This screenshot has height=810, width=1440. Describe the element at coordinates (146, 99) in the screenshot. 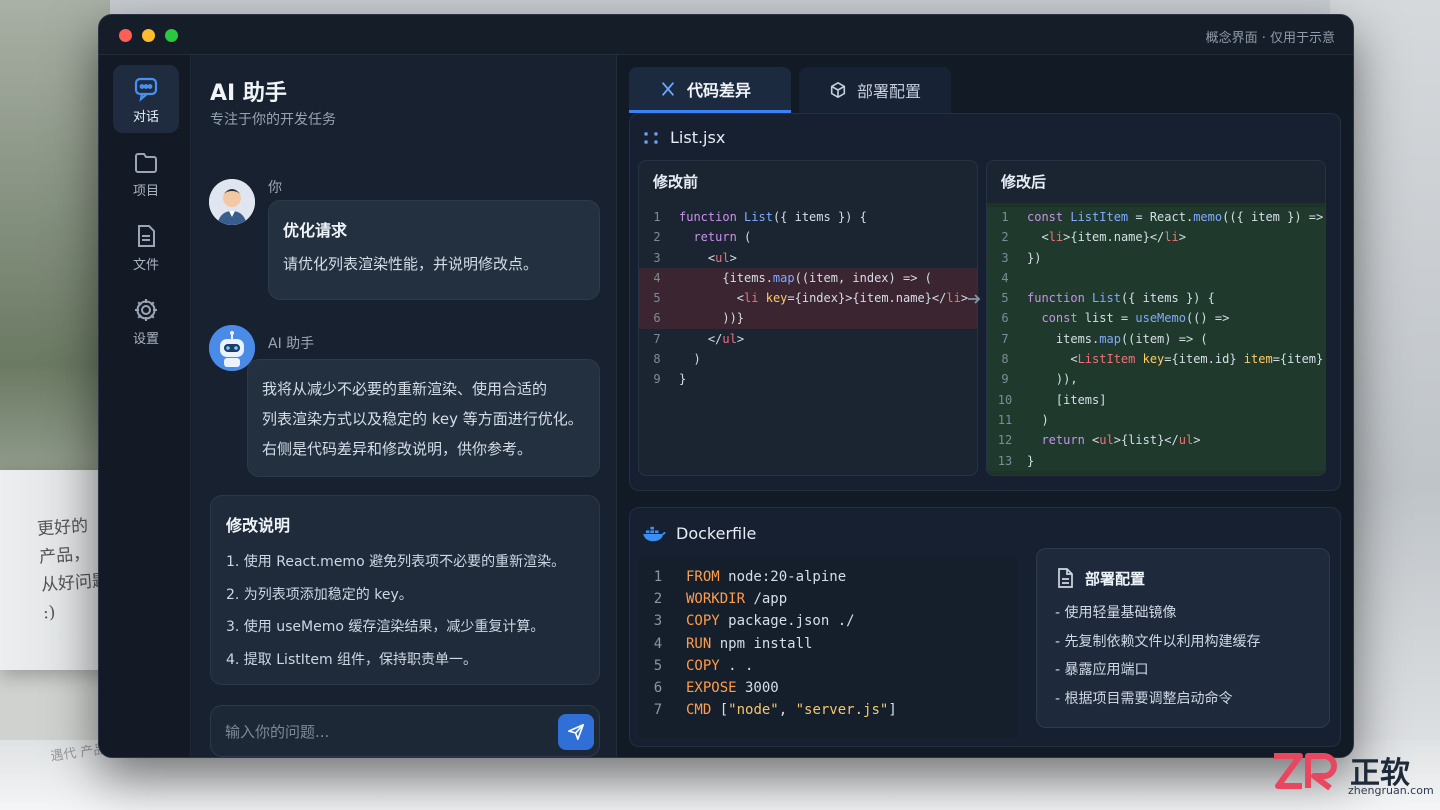

I see `sidebar-item-chat: 对话` at that location.